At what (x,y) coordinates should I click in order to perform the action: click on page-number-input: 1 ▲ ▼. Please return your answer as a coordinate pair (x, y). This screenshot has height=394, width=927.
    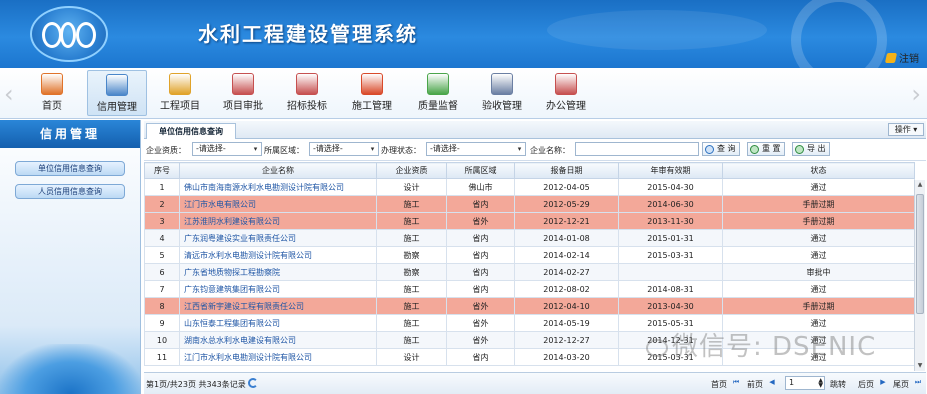
    Looking at the image, I should click on (805, 383).